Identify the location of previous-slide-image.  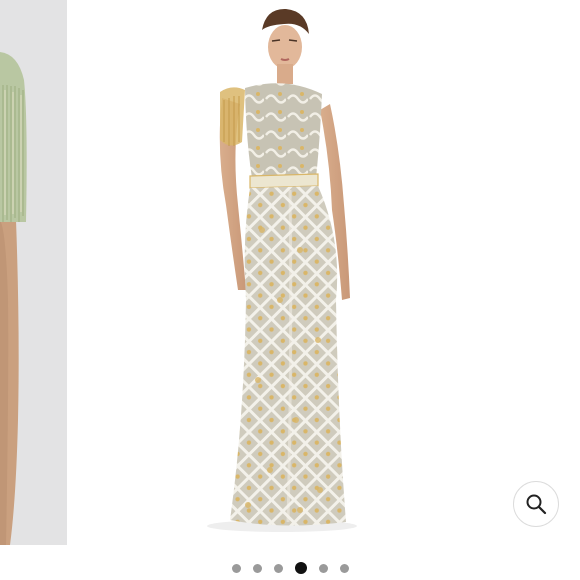
(33, 272).